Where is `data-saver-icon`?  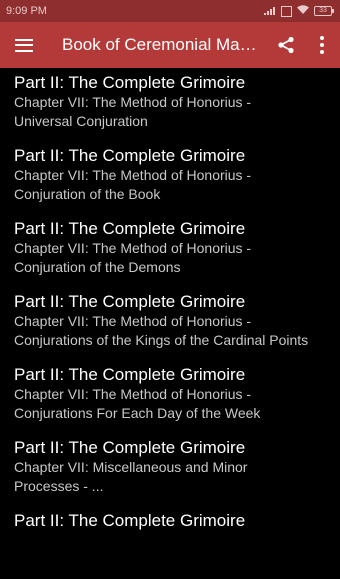 data-saver-icon is located at coordinates (286, 11).